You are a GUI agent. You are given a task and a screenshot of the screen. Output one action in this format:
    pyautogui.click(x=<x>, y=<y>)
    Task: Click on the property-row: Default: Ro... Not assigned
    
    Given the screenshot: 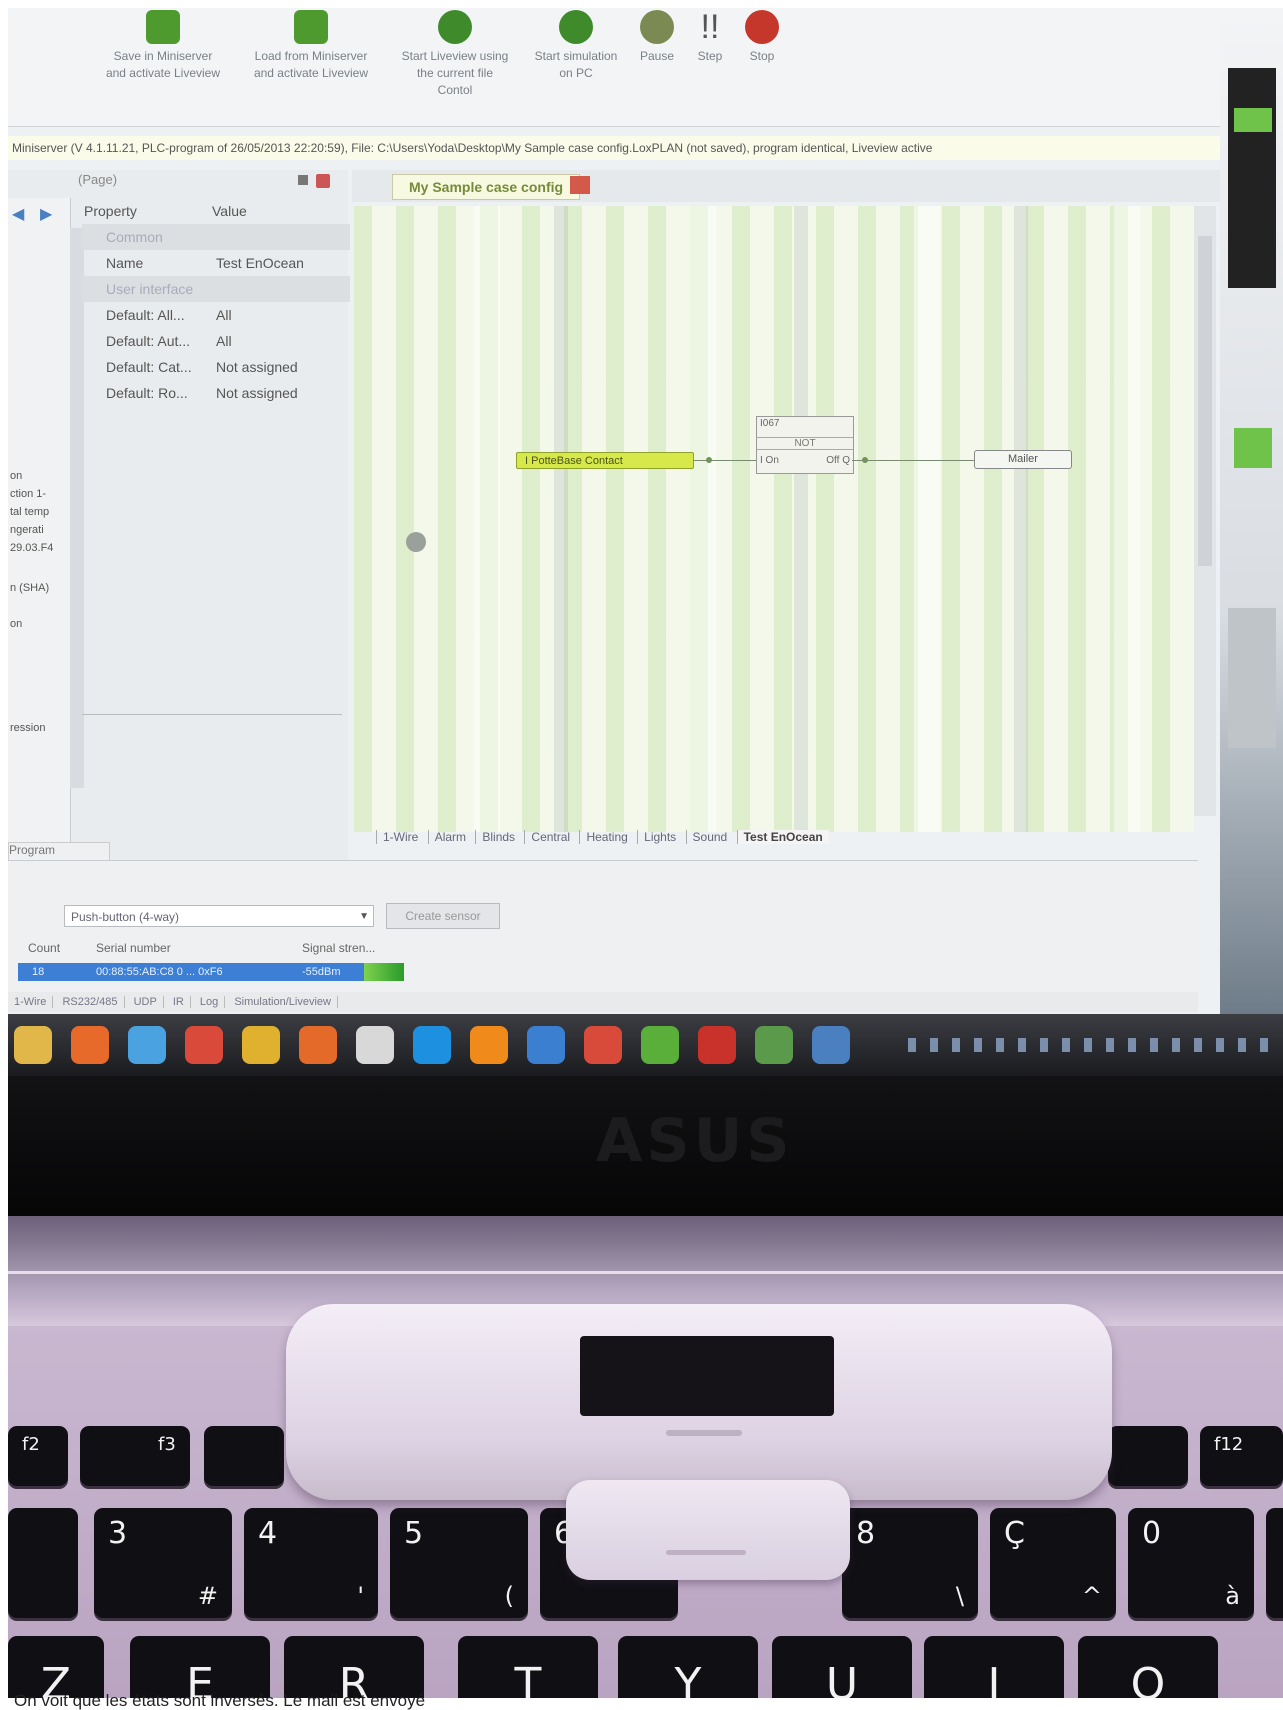 What is the action you would take?
    pyautogui.click(x=216, y=393)
    